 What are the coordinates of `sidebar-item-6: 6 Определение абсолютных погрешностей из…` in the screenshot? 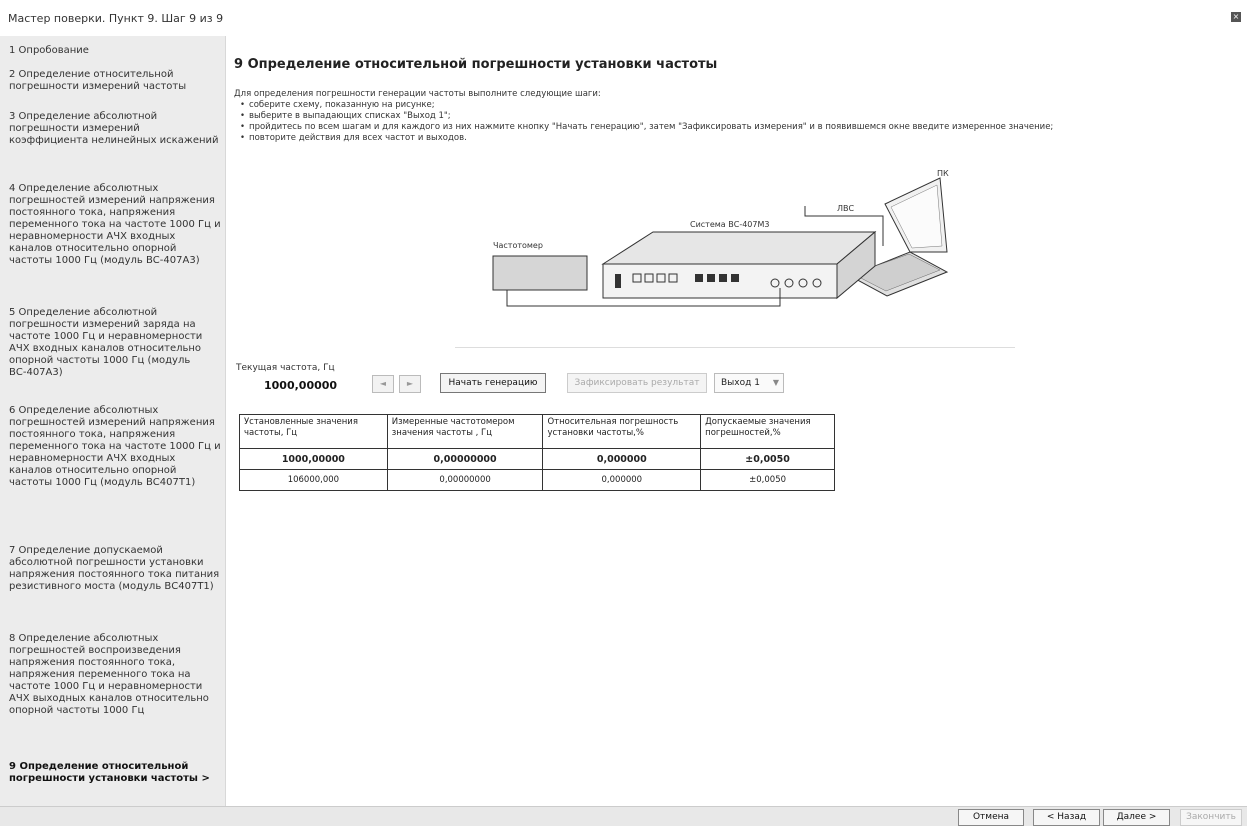 It's located at (115, 447).